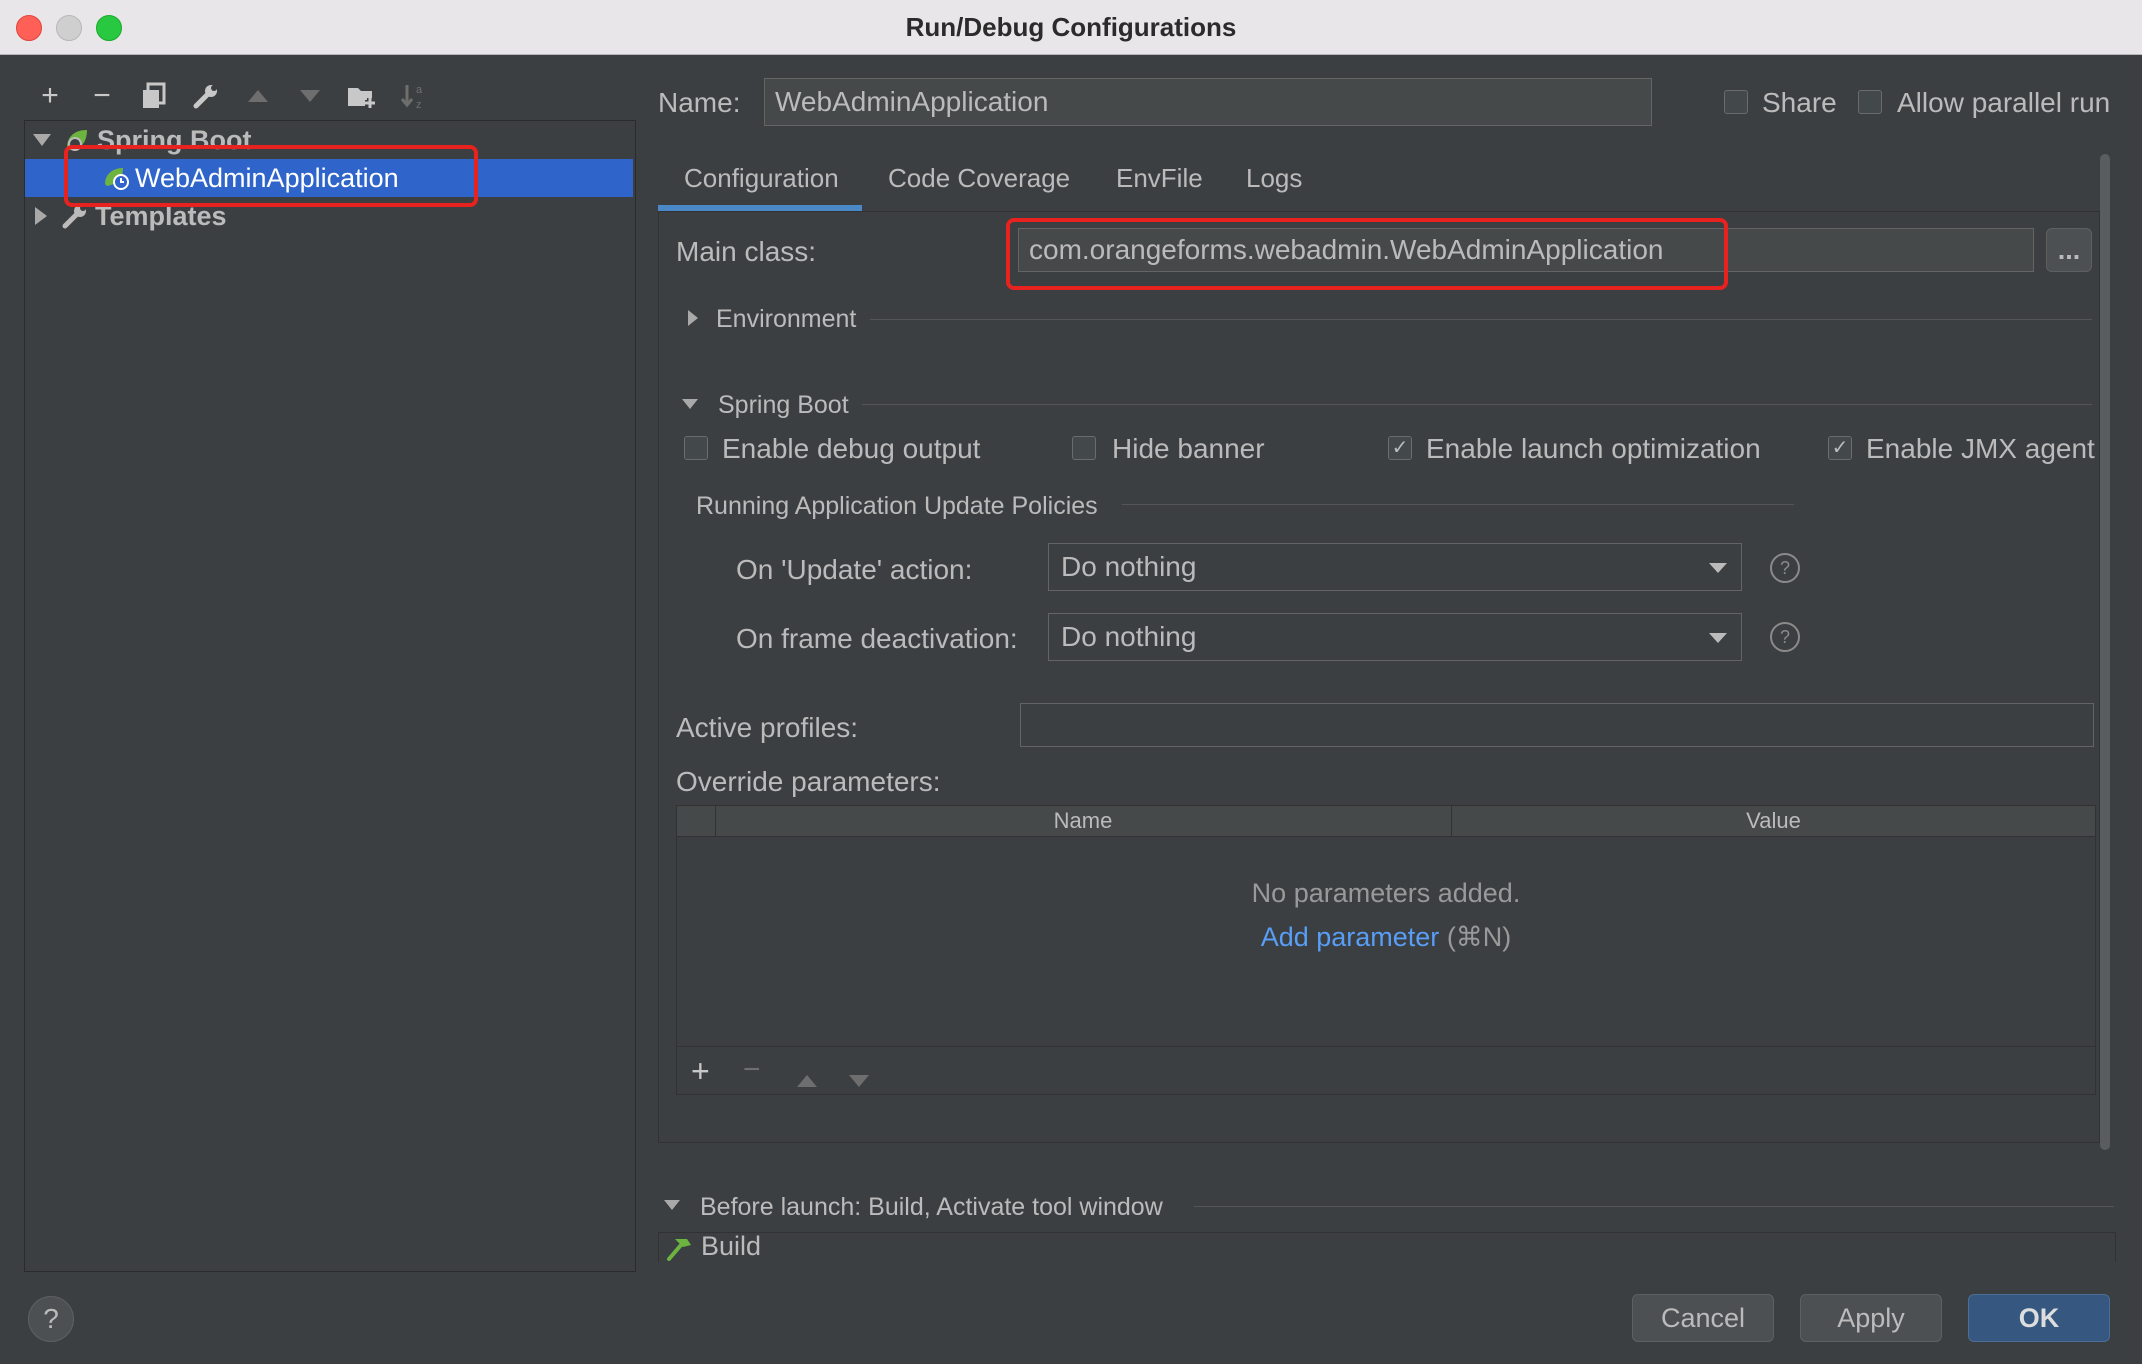 The height and width of the screenshot is (1364, 2142). What do you see at coordinates (731, 1246) in the screenshot?
I see `before-launch-item: Build` at bounding box center [731, 1246].